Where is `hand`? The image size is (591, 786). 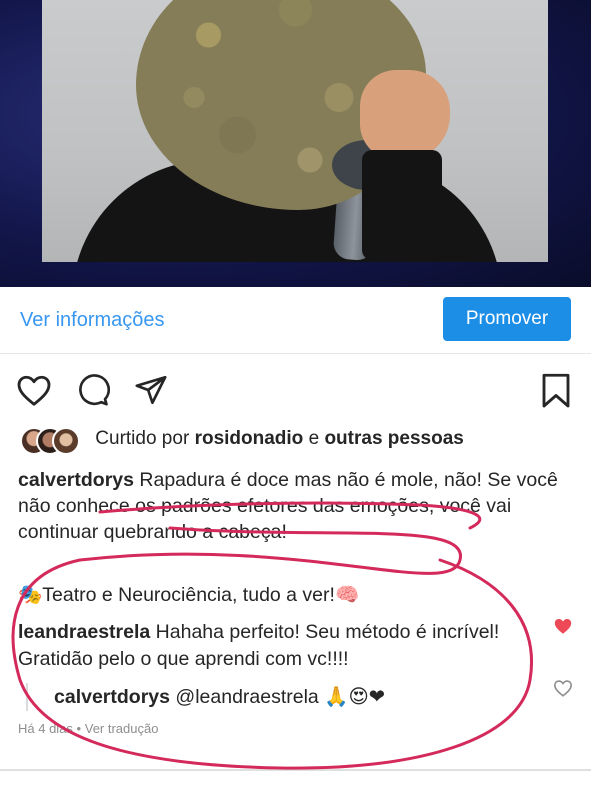 hand is located at coordinates (405, 115).